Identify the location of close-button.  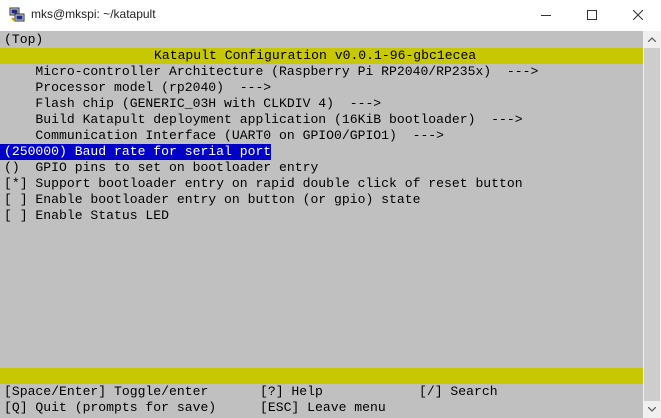
(638, 15).